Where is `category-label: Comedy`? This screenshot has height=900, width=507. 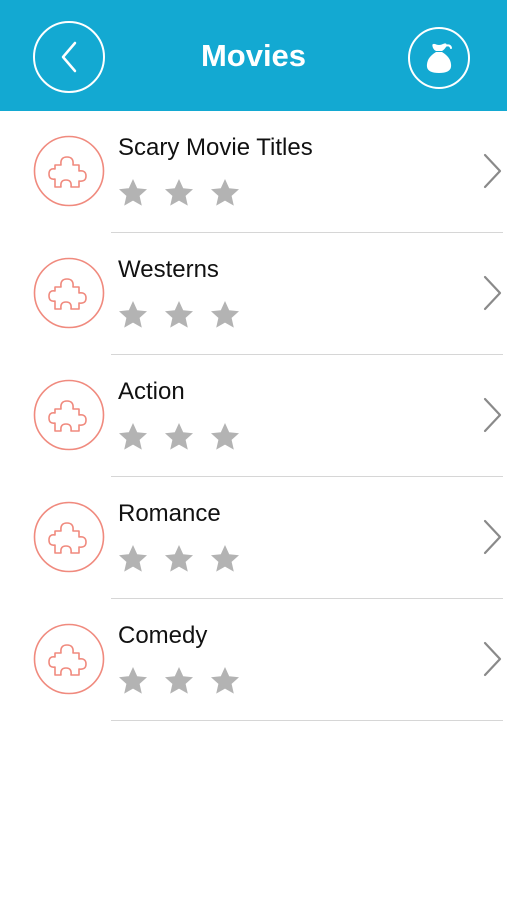
category-label: Comedy is located at coordinates (163, 635).